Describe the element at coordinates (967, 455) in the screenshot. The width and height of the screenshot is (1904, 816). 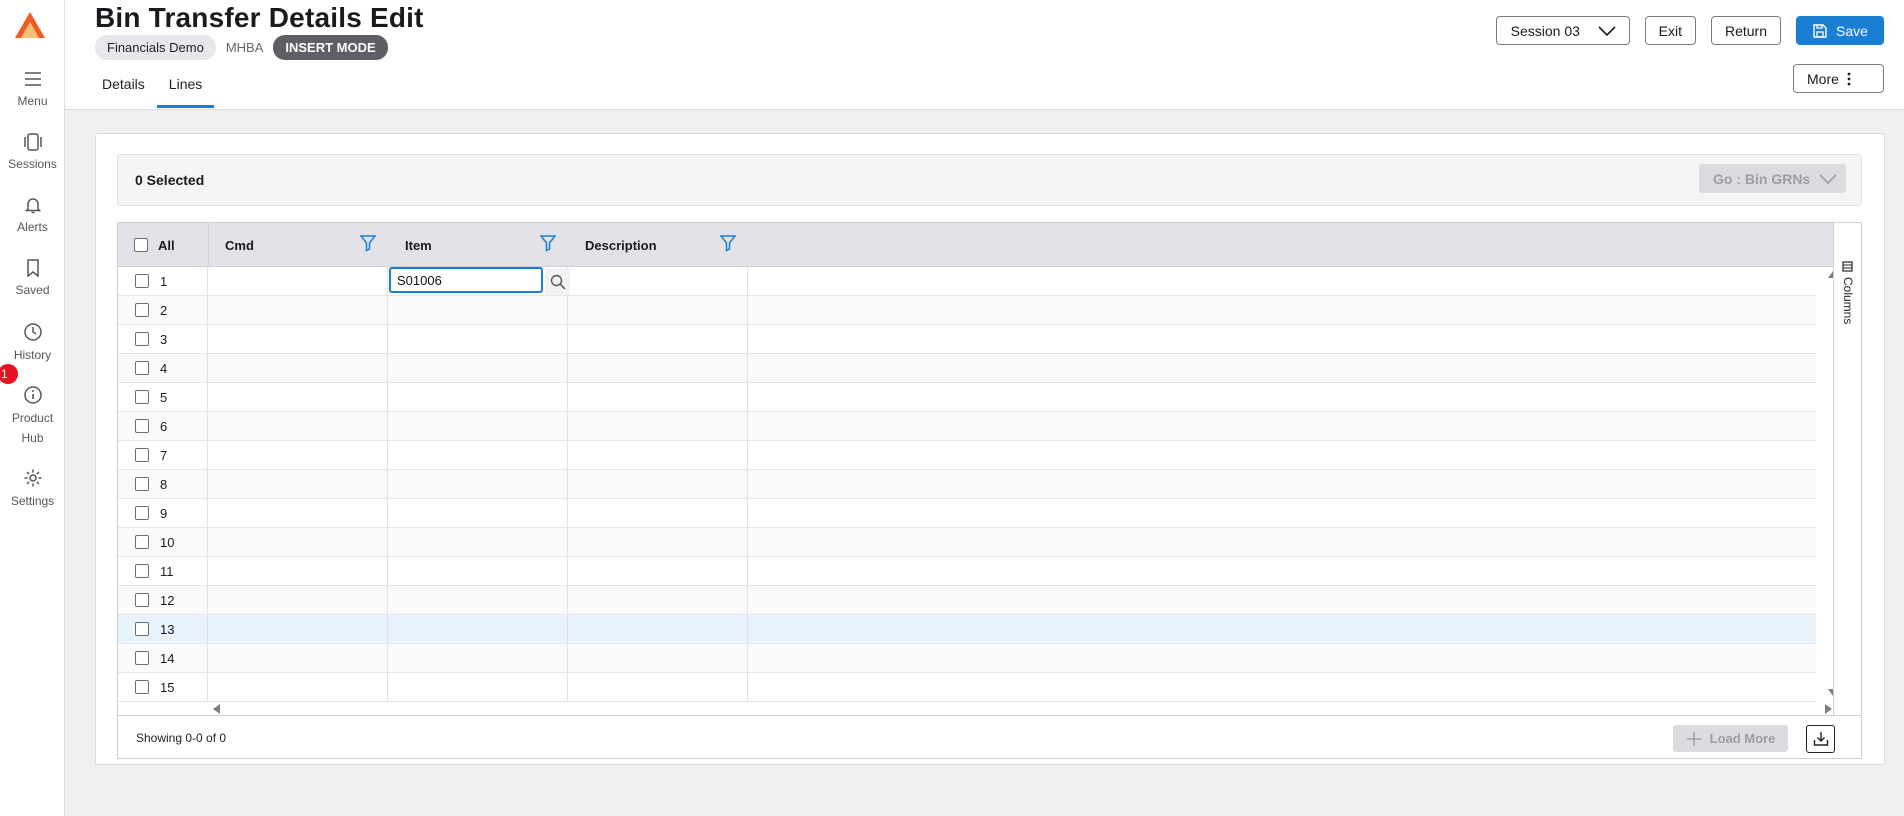
I see `table-row: 7` at that location.